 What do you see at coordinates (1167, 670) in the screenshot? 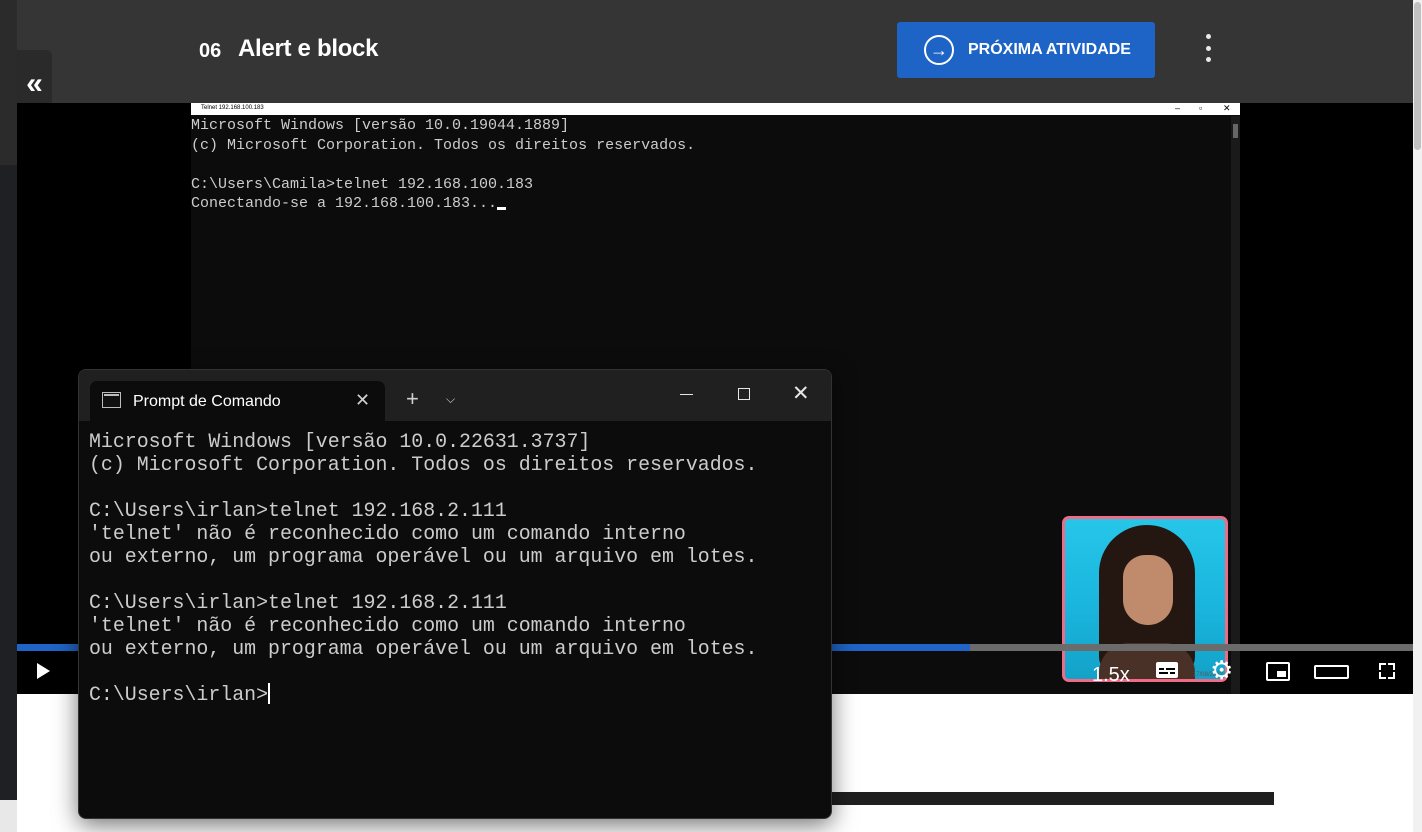
I see `subtitles-icon` at bounding box center [1167, 670].